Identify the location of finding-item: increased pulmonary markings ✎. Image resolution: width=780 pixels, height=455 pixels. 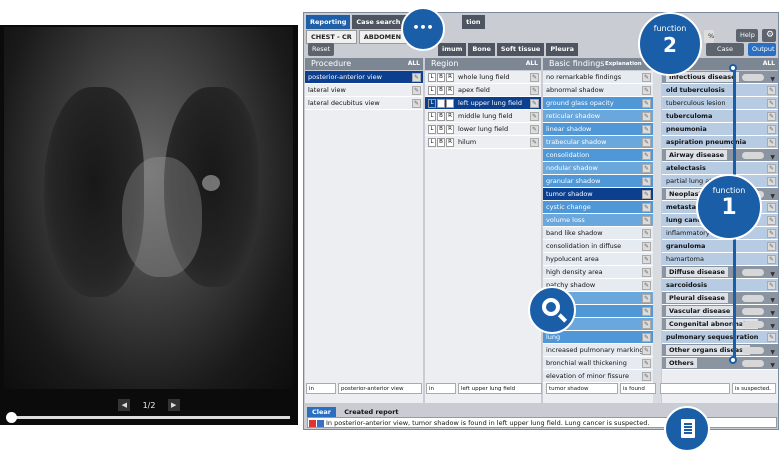
(598, 350).